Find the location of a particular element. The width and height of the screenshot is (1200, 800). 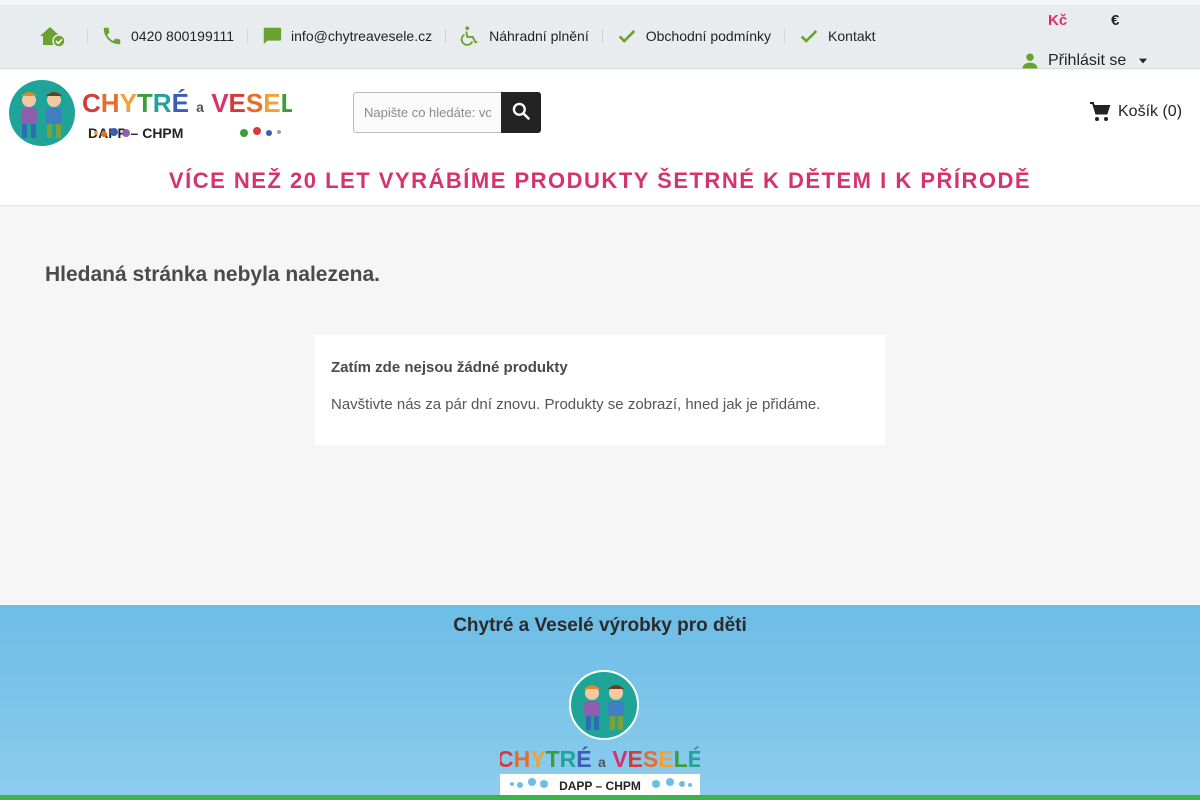

search-form is located at coordinates (447, 112).